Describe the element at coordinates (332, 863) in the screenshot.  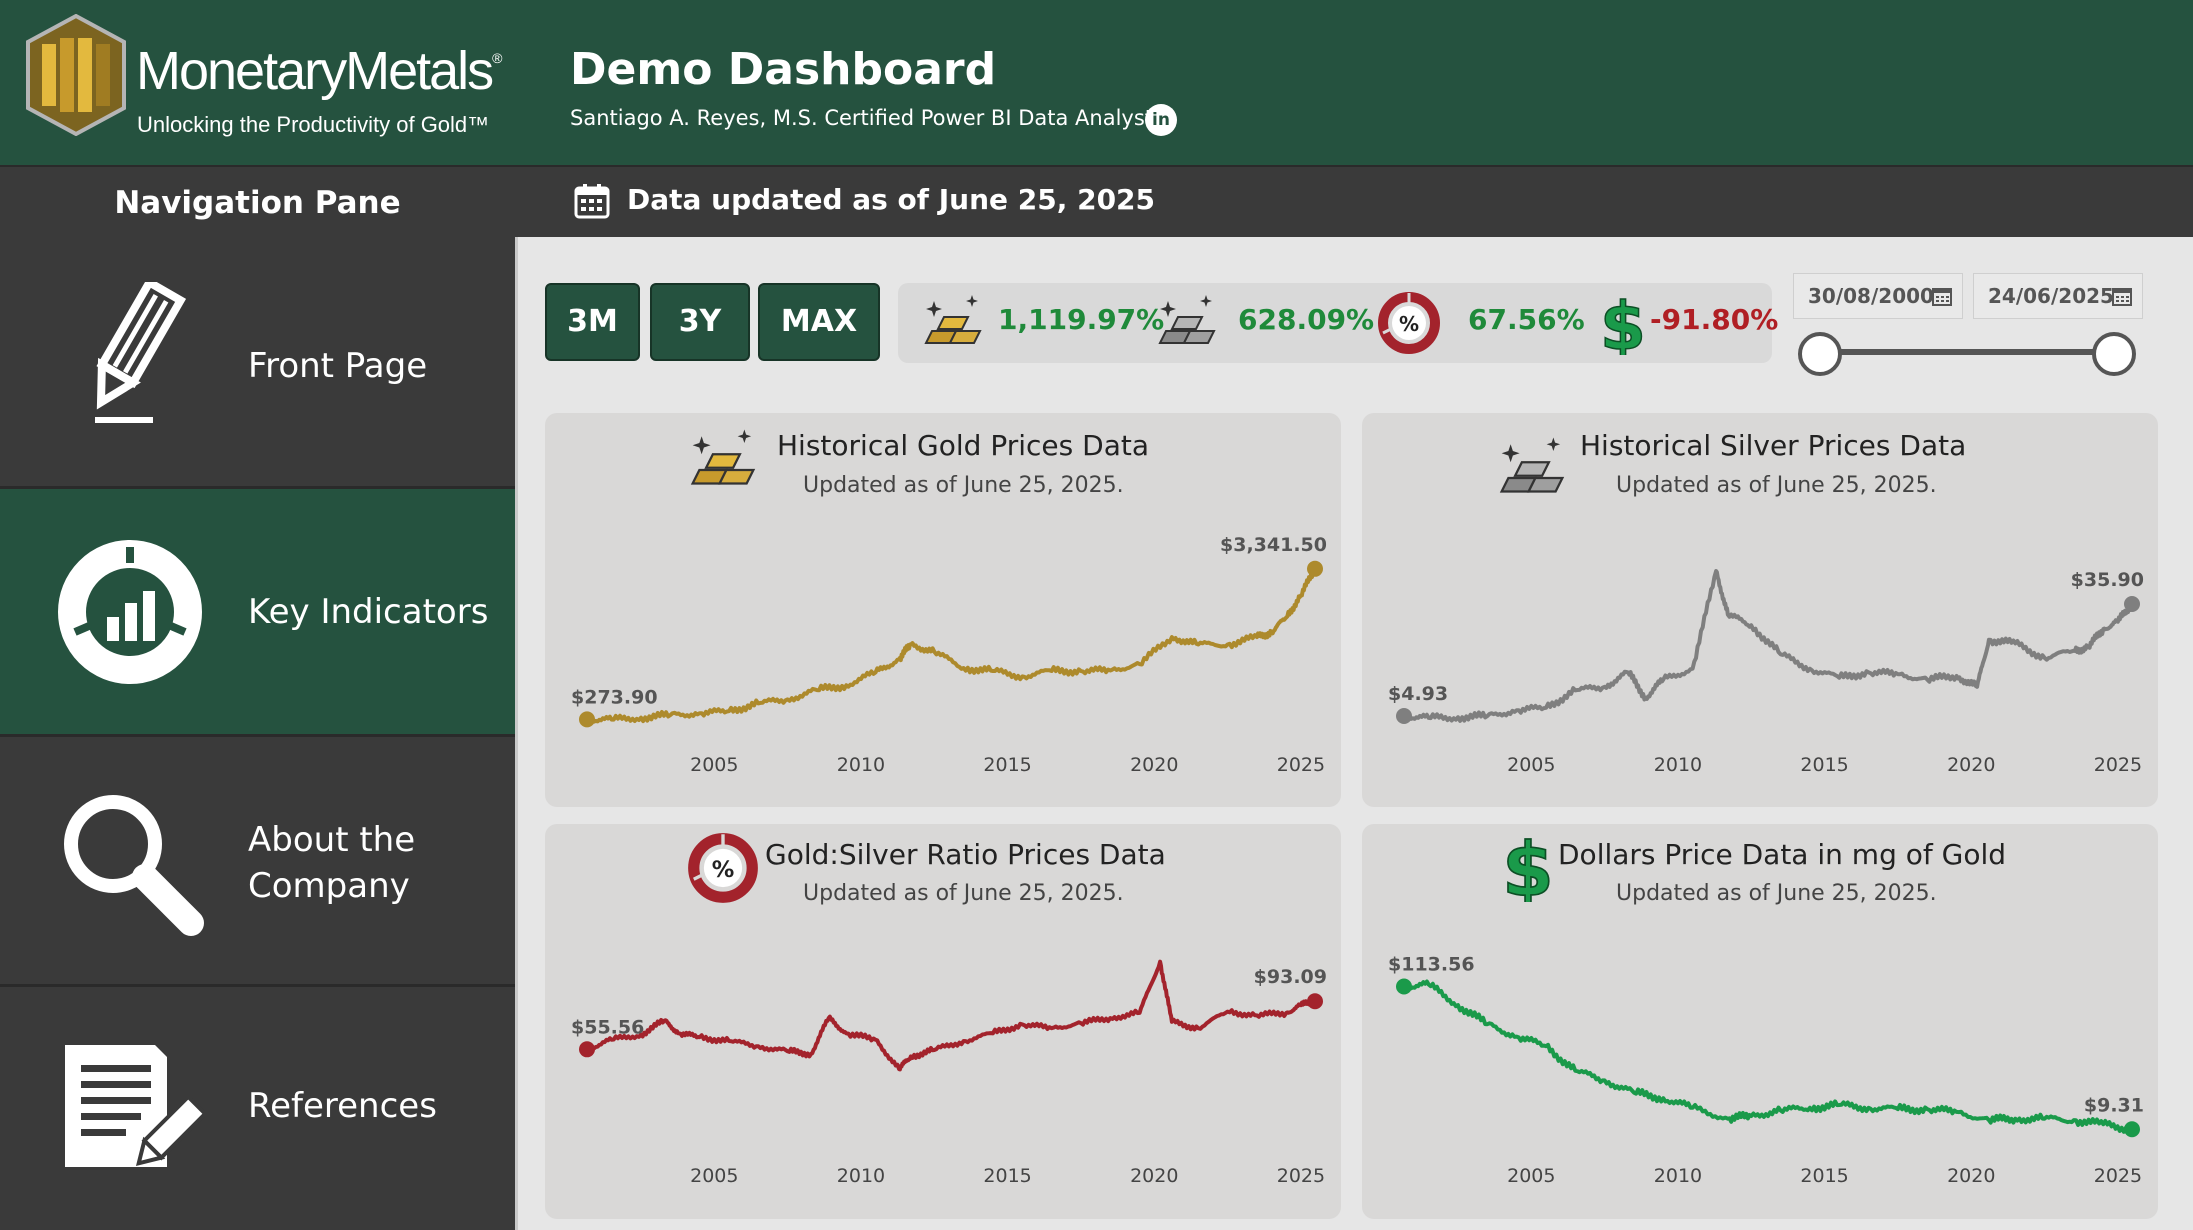
I see `sidebar-item-label: About the Company` at that location.